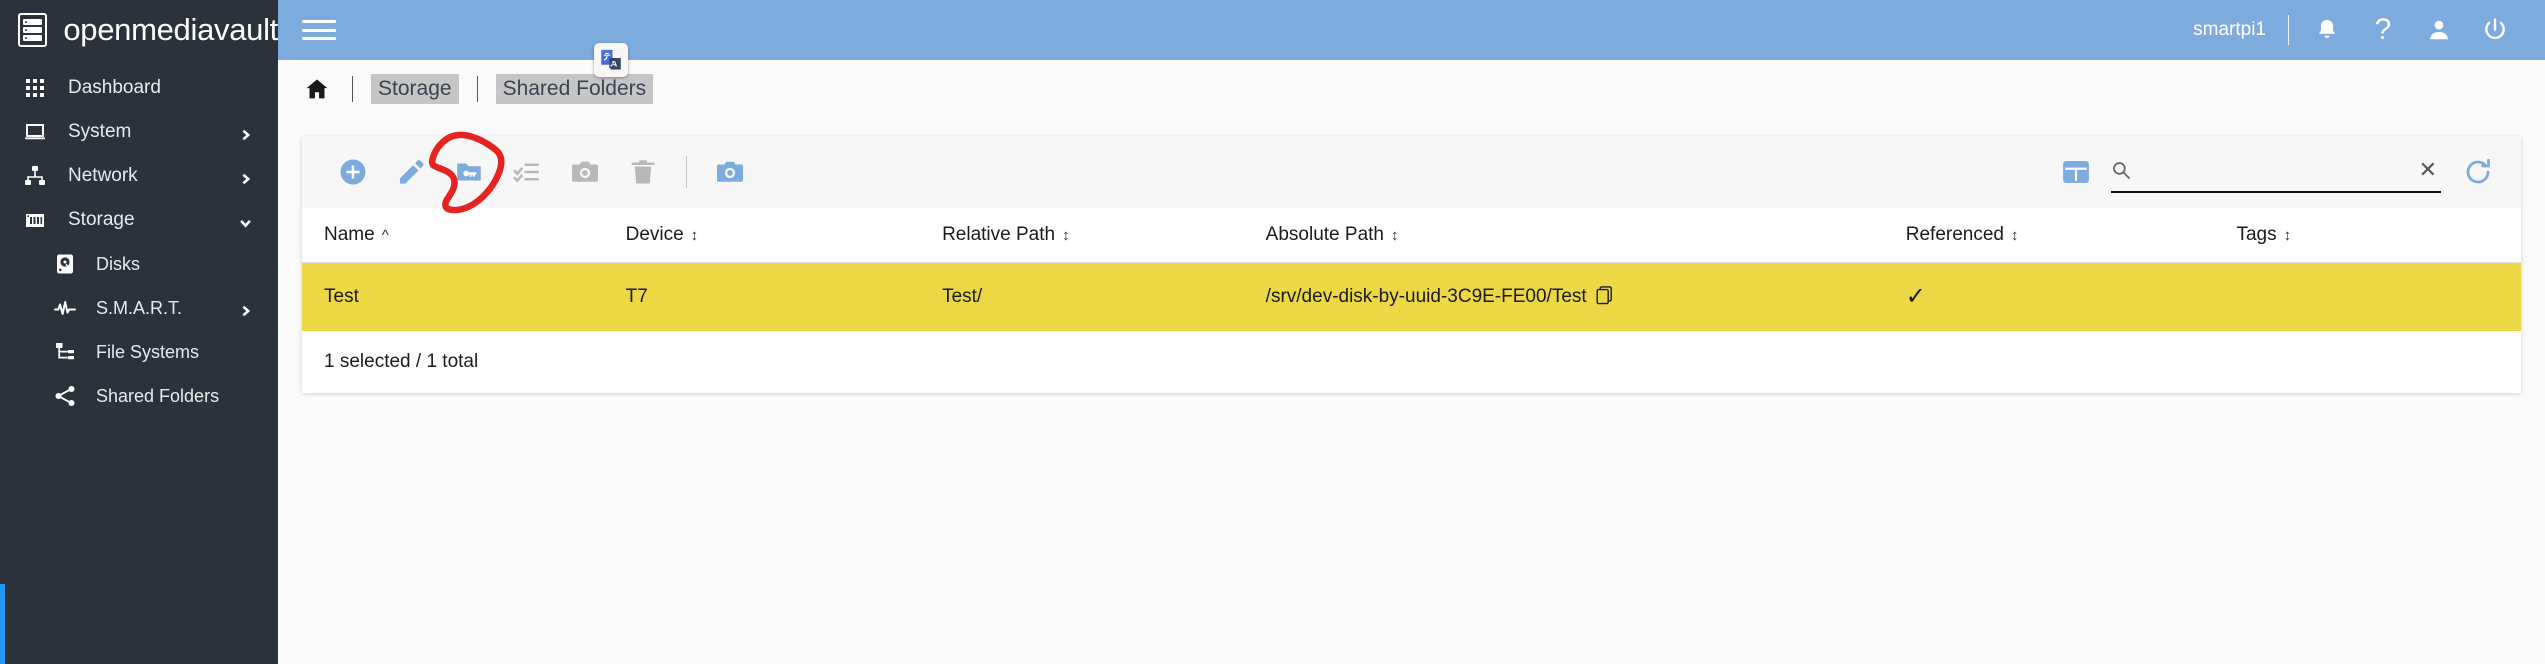 The width and height of the screenshot is (2545, 664). I want to click on hard-disk-icon, so click(65, 264).